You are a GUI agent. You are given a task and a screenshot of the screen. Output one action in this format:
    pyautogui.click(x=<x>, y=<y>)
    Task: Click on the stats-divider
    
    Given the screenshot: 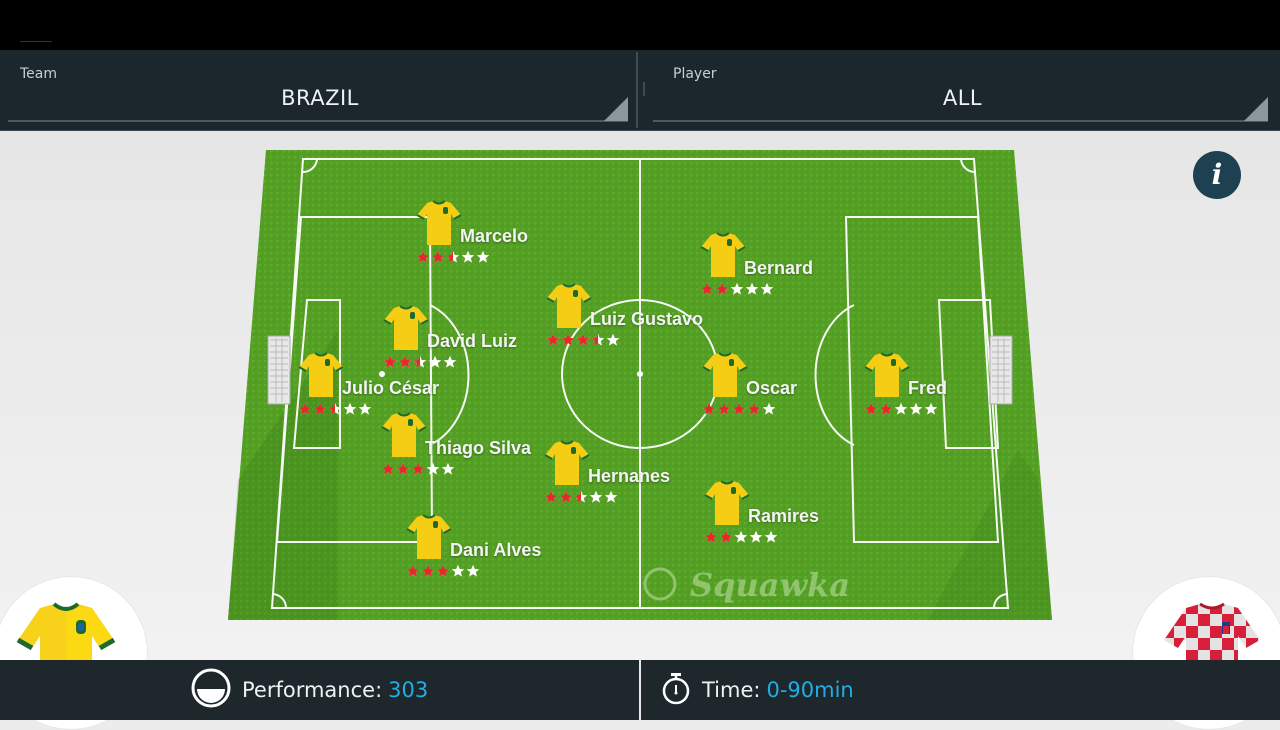 What is the action you would take?
    pyautogui.click(x=640, y=690)
    